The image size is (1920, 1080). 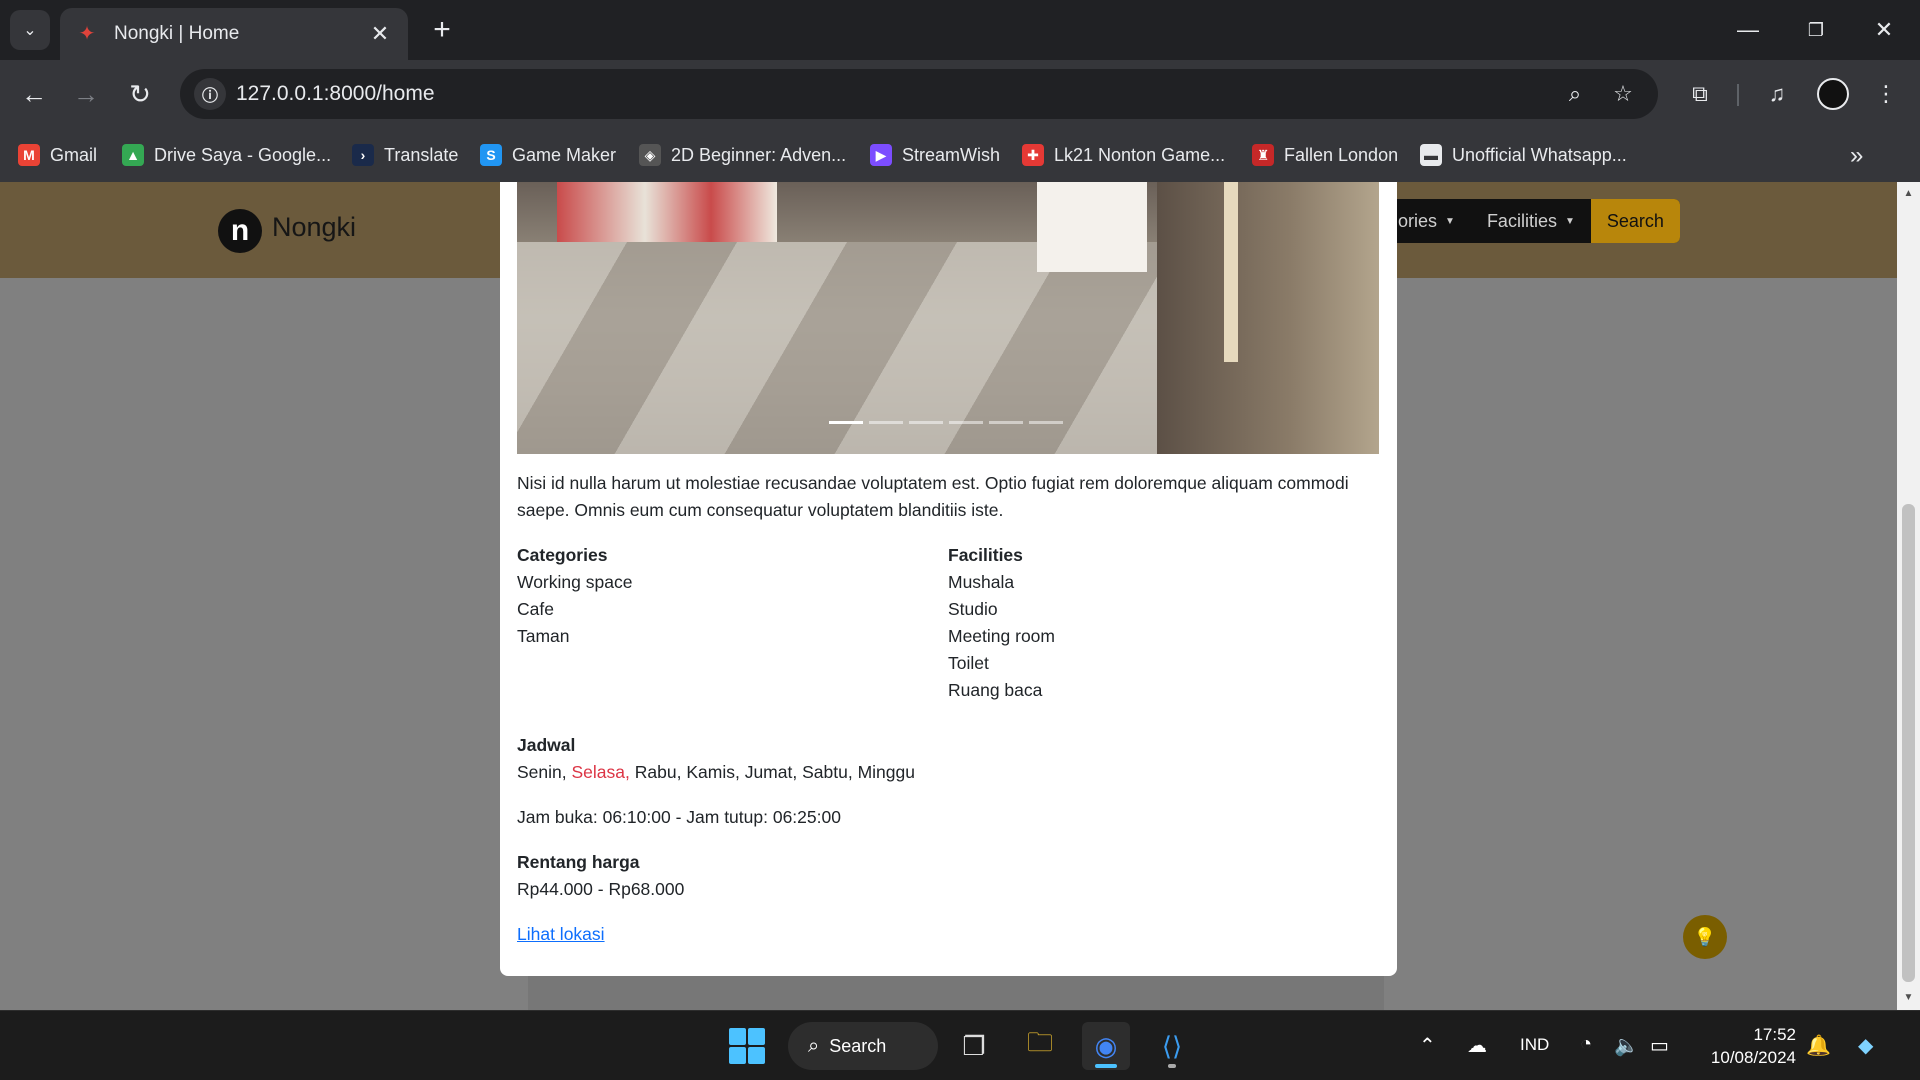 What do you see at coordinates (30, 30) in the screenshot?
I see `tab-search-icon: ⌄` at bounding box center [30, 30].